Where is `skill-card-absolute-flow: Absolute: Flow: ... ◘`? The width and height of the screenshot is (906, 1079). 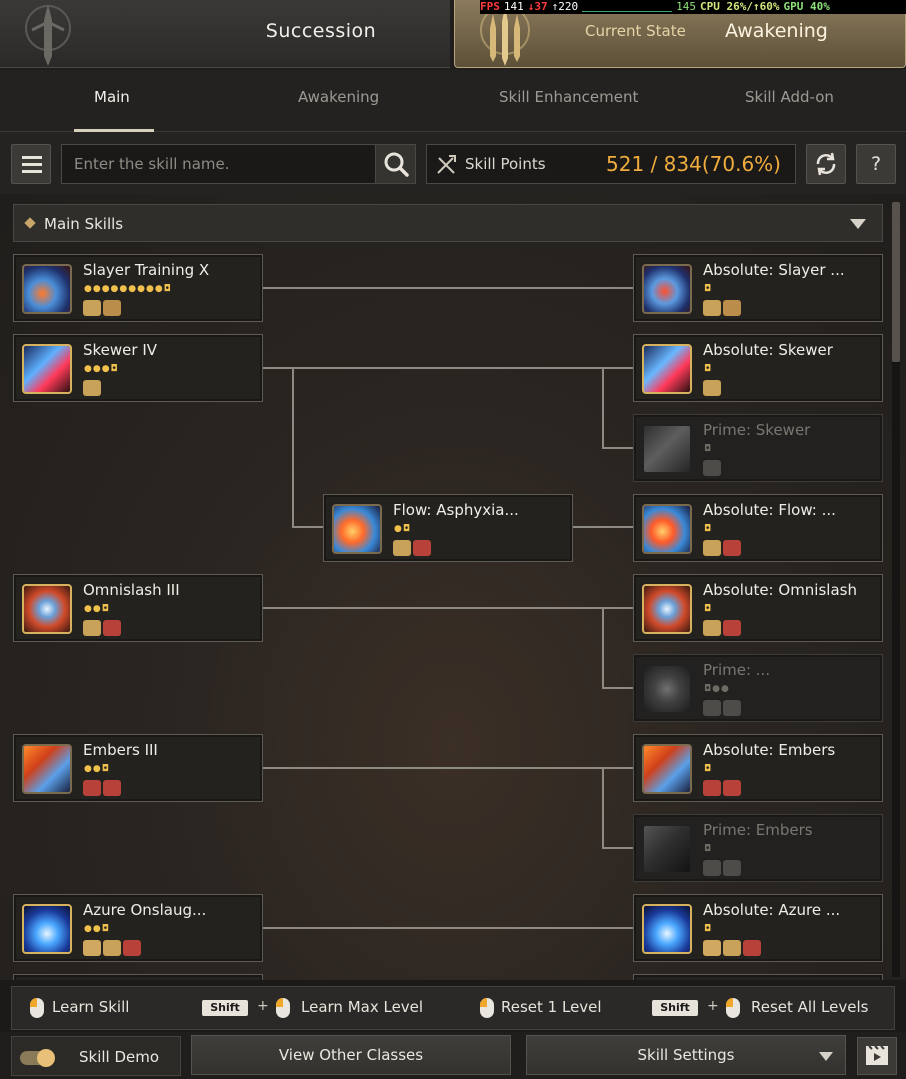
skill-card-absolute-flow: Absolute: Flow: ... ◘ is located at coordinates (758, 528).